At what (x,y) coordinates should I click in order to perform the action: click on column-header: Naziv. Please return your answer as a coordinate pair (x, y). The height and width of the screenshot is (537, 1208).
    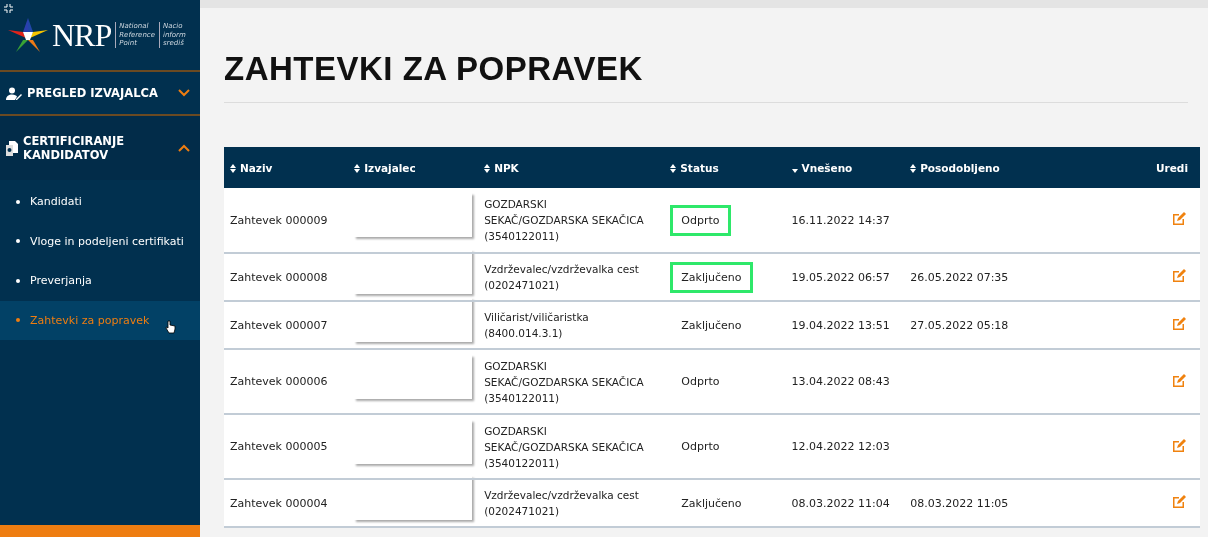
    Looking at the image, I should click on (286, 167).